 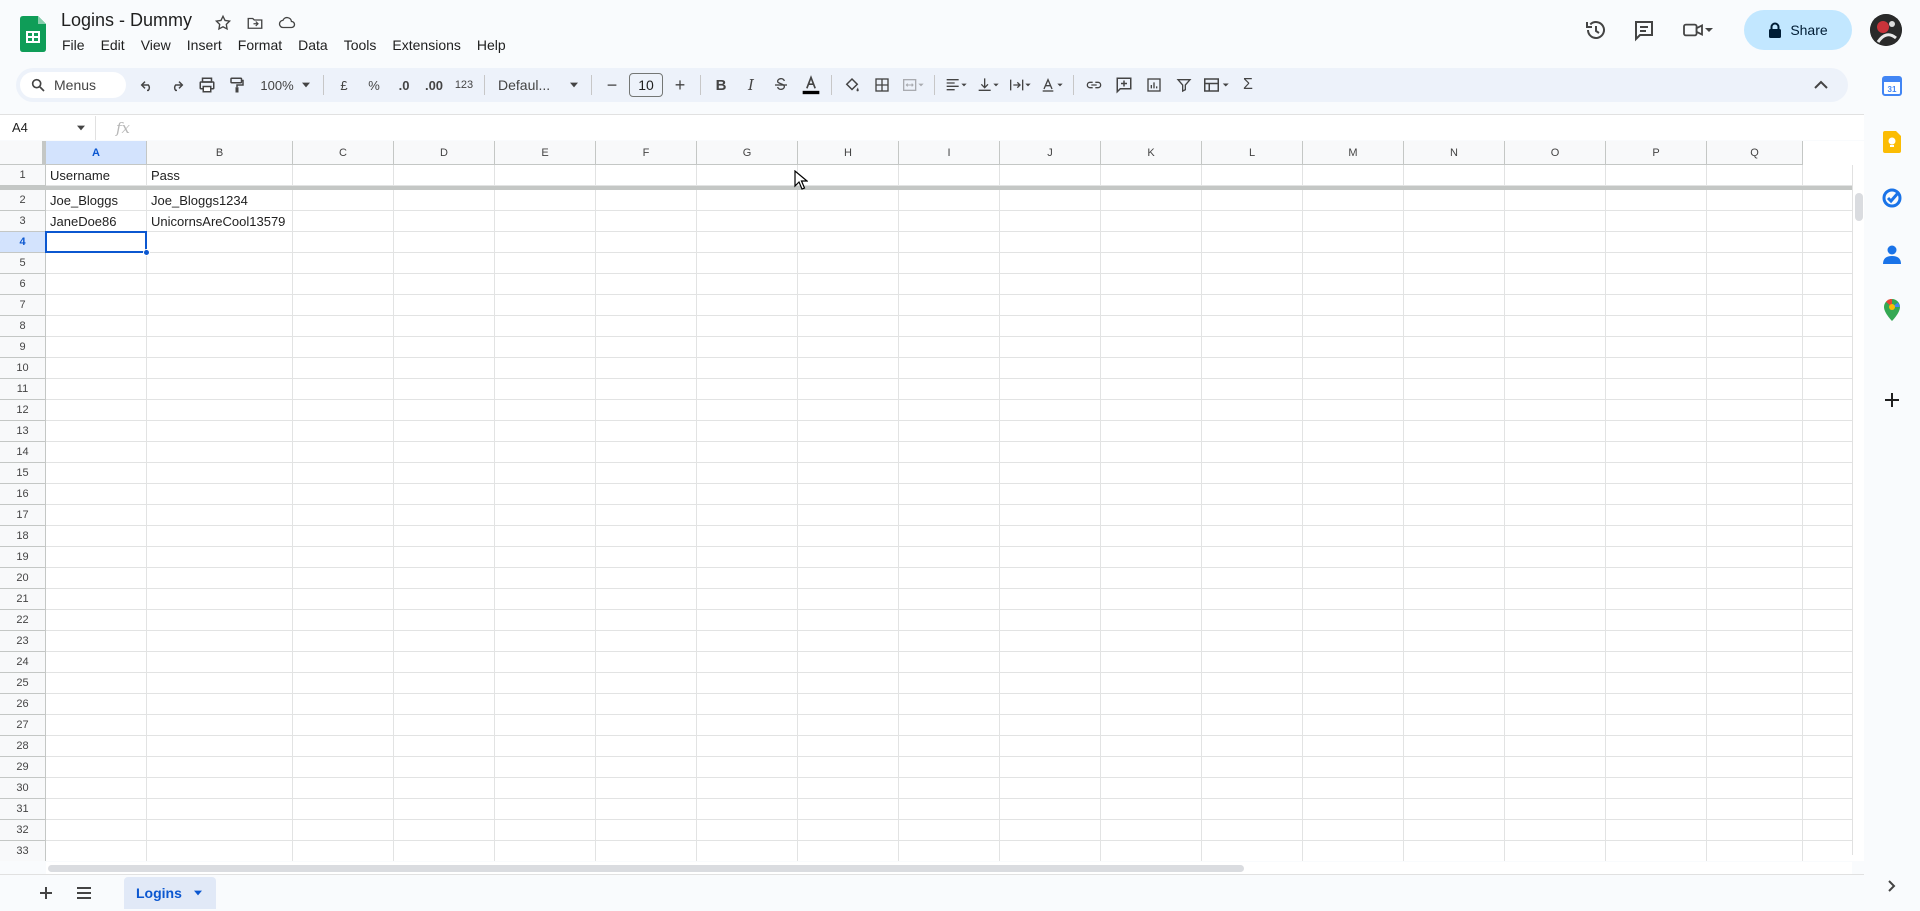 What do you see at coordinates (23, 153) in the screenshot?
I see `select-all-corner` at bounding box center [23, 153].